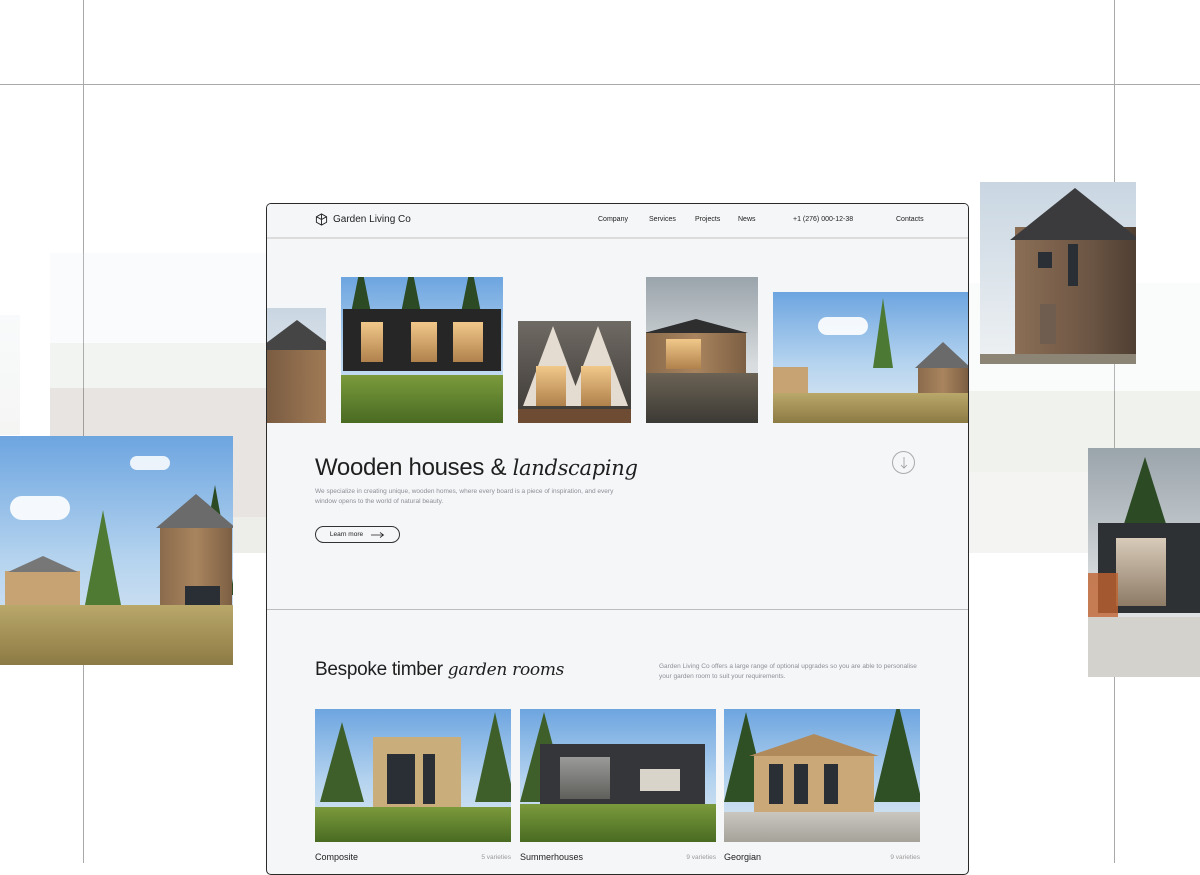 The height and width of the screenshot is (875, 1200). I want to click on learn-more-button: Learn more, so click(357, 534).